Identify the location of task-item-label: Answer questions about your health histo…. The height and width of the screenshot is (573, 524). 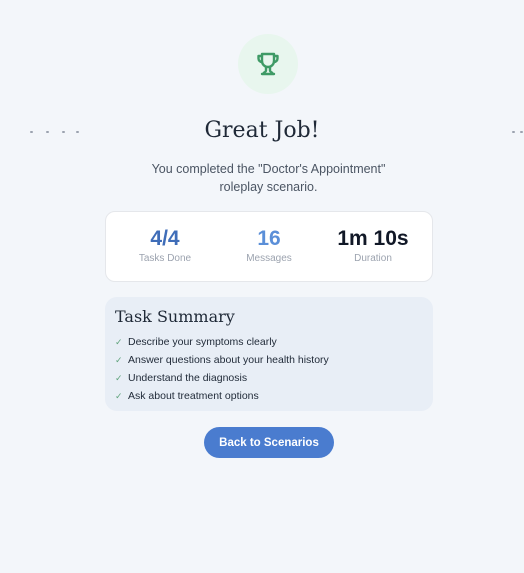
(228, 360).